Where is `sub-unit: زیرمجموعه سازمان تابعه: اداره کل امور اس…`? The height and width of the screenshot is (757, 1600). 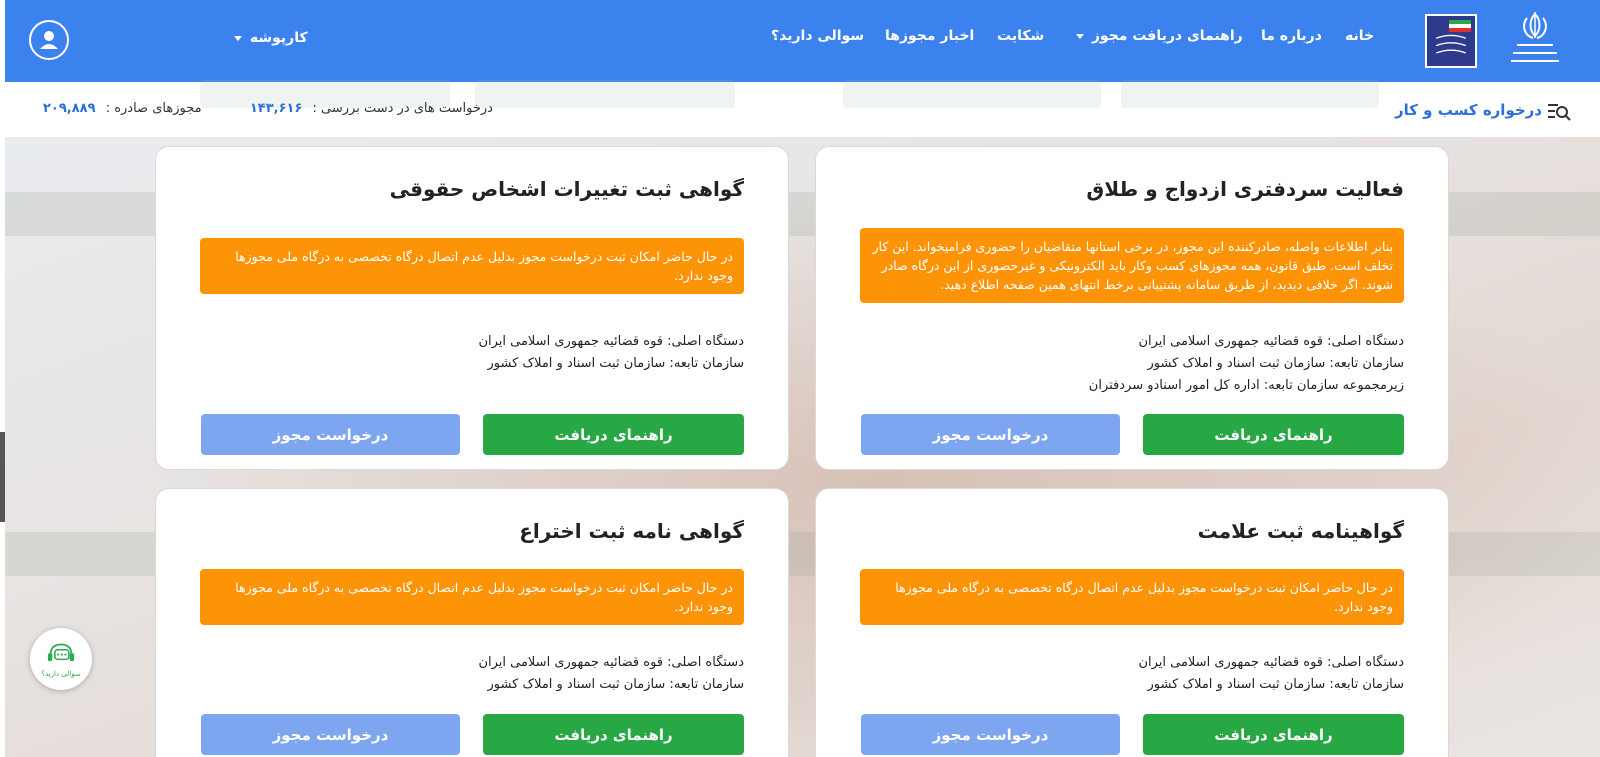
sub-unit: زیرمجموعه سازمان تابعه: اداره کل امور اس… is located at coordinates (1246, 385).